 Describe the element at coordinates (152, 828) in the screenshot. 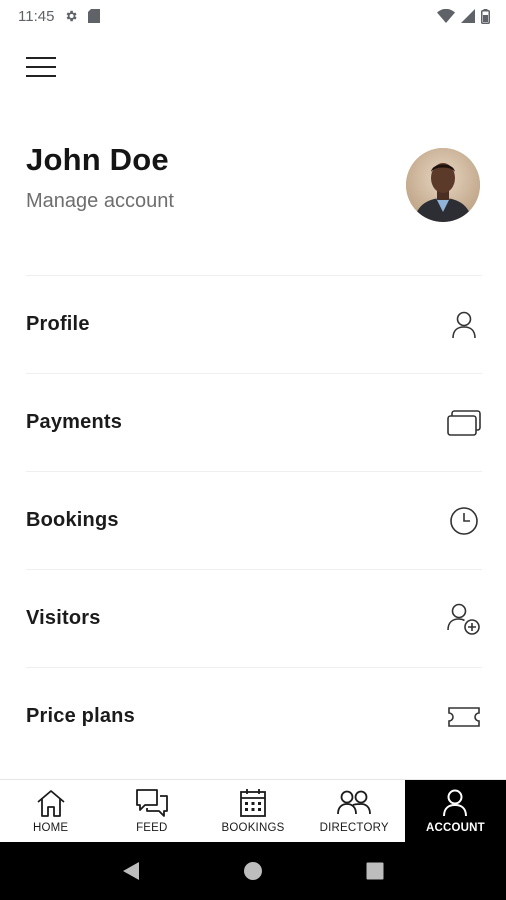

I see `nav-label: FEED` at that location.